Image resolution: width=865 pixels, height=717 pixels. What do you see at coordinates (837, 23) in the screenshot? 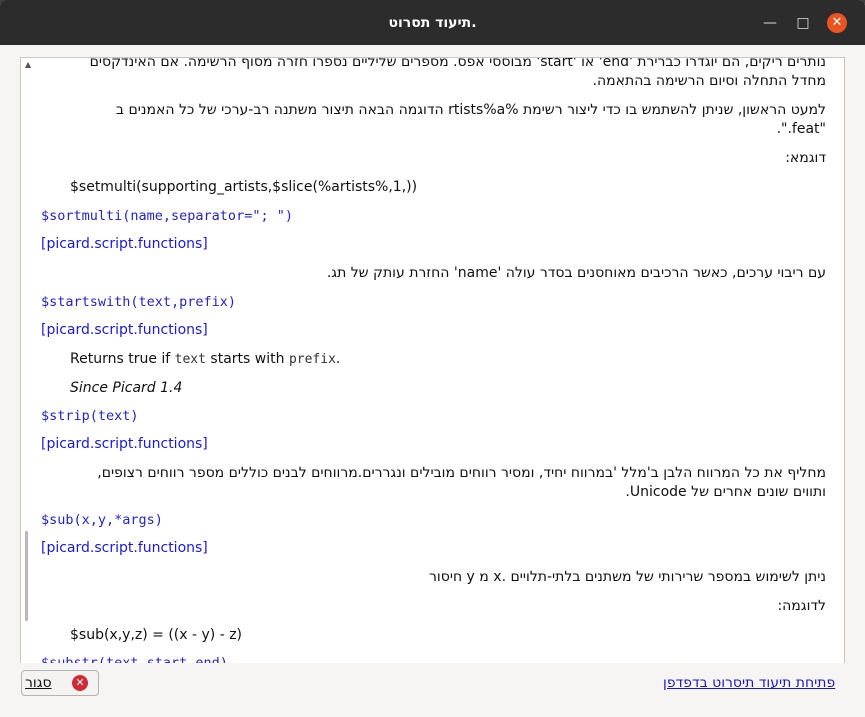
I see `close-window-icon: ✕` at bounding box center [837, 23].